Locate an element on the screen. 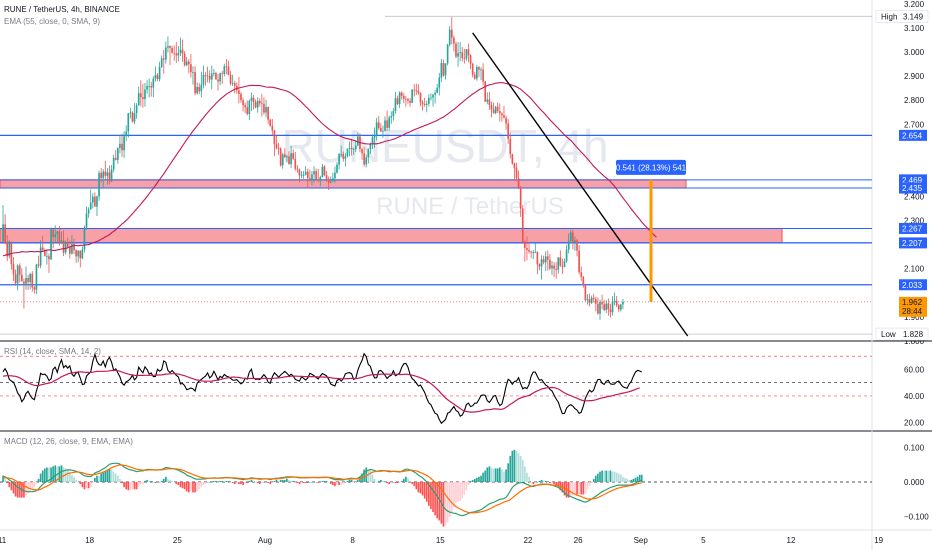 This screenshot has height=550, width=932. ema-legend: EMA (55, close, 0, SMA, 9) is located at coordinates (52, 21).